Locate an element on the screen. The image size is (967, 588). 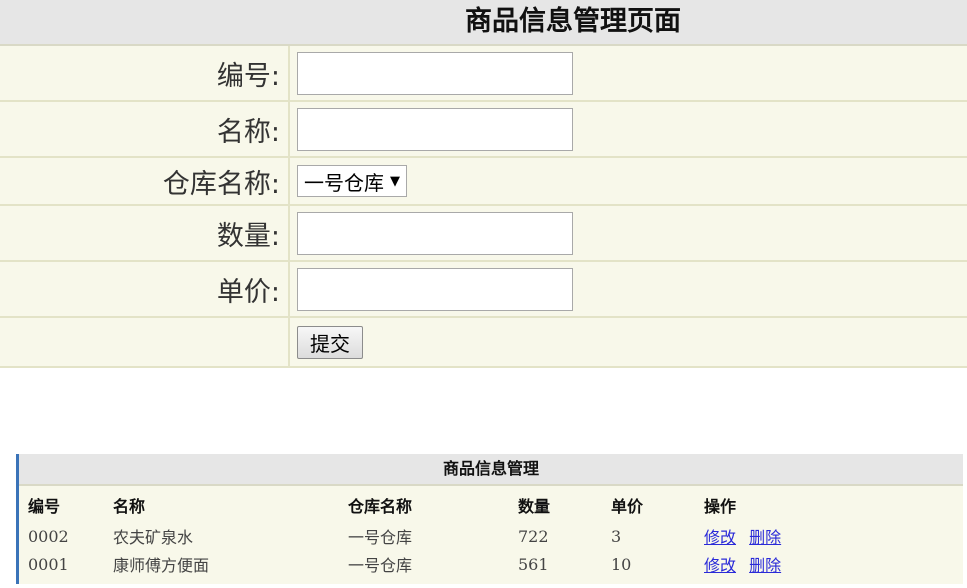
price-label: 单价: is located at coordinates (145, 289).